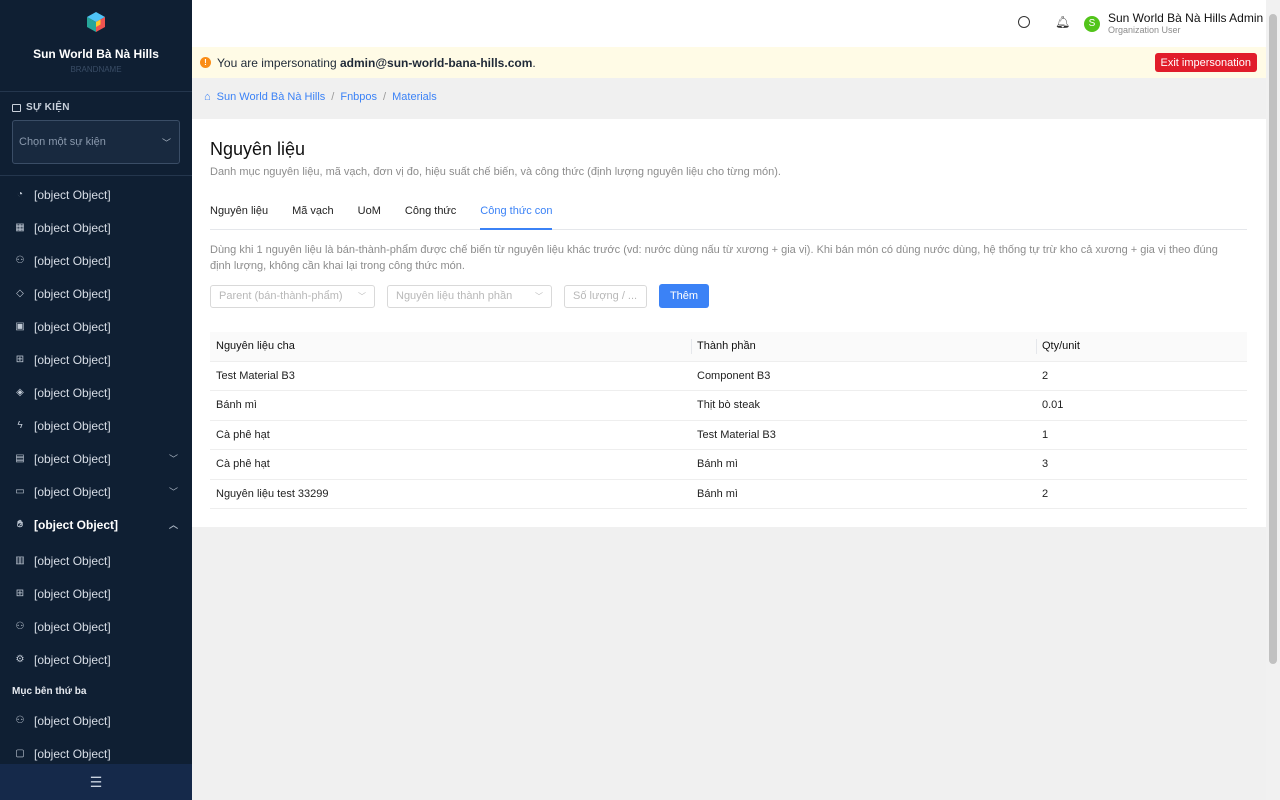 Image resolution: width=1280 pixels, height=800 pixels. I want to click on sidebar-item-quan-ly-su-kien: ▦ [object Object], so click(96, 227).